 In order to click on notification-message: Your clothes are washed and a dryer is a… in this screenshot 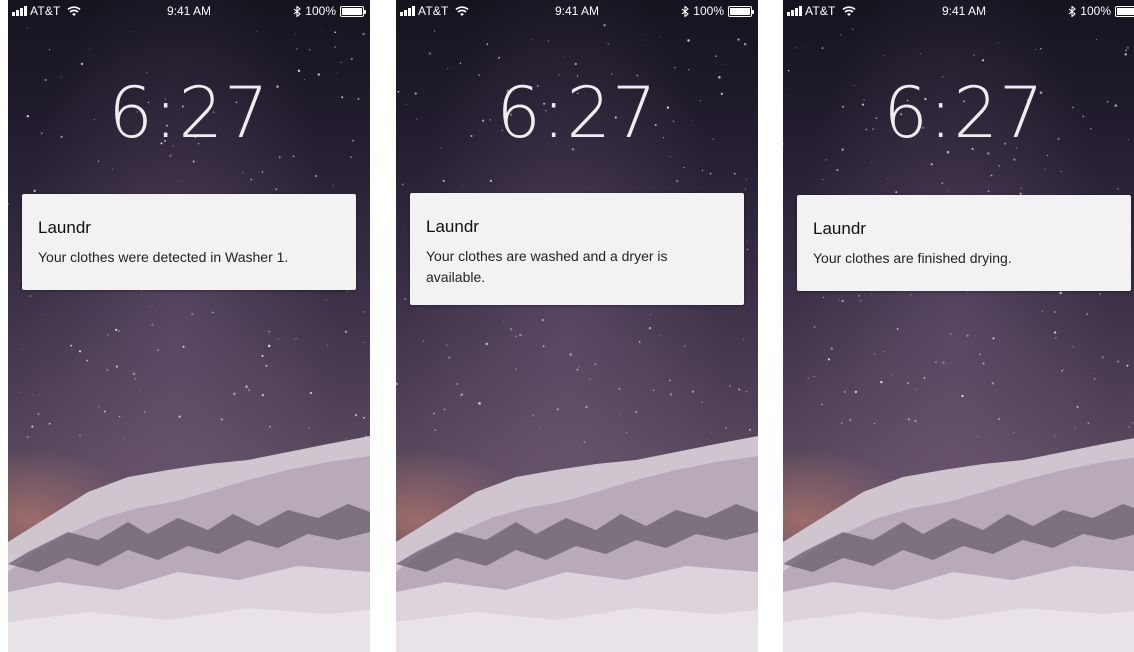, I will do `click(547, 266)`.